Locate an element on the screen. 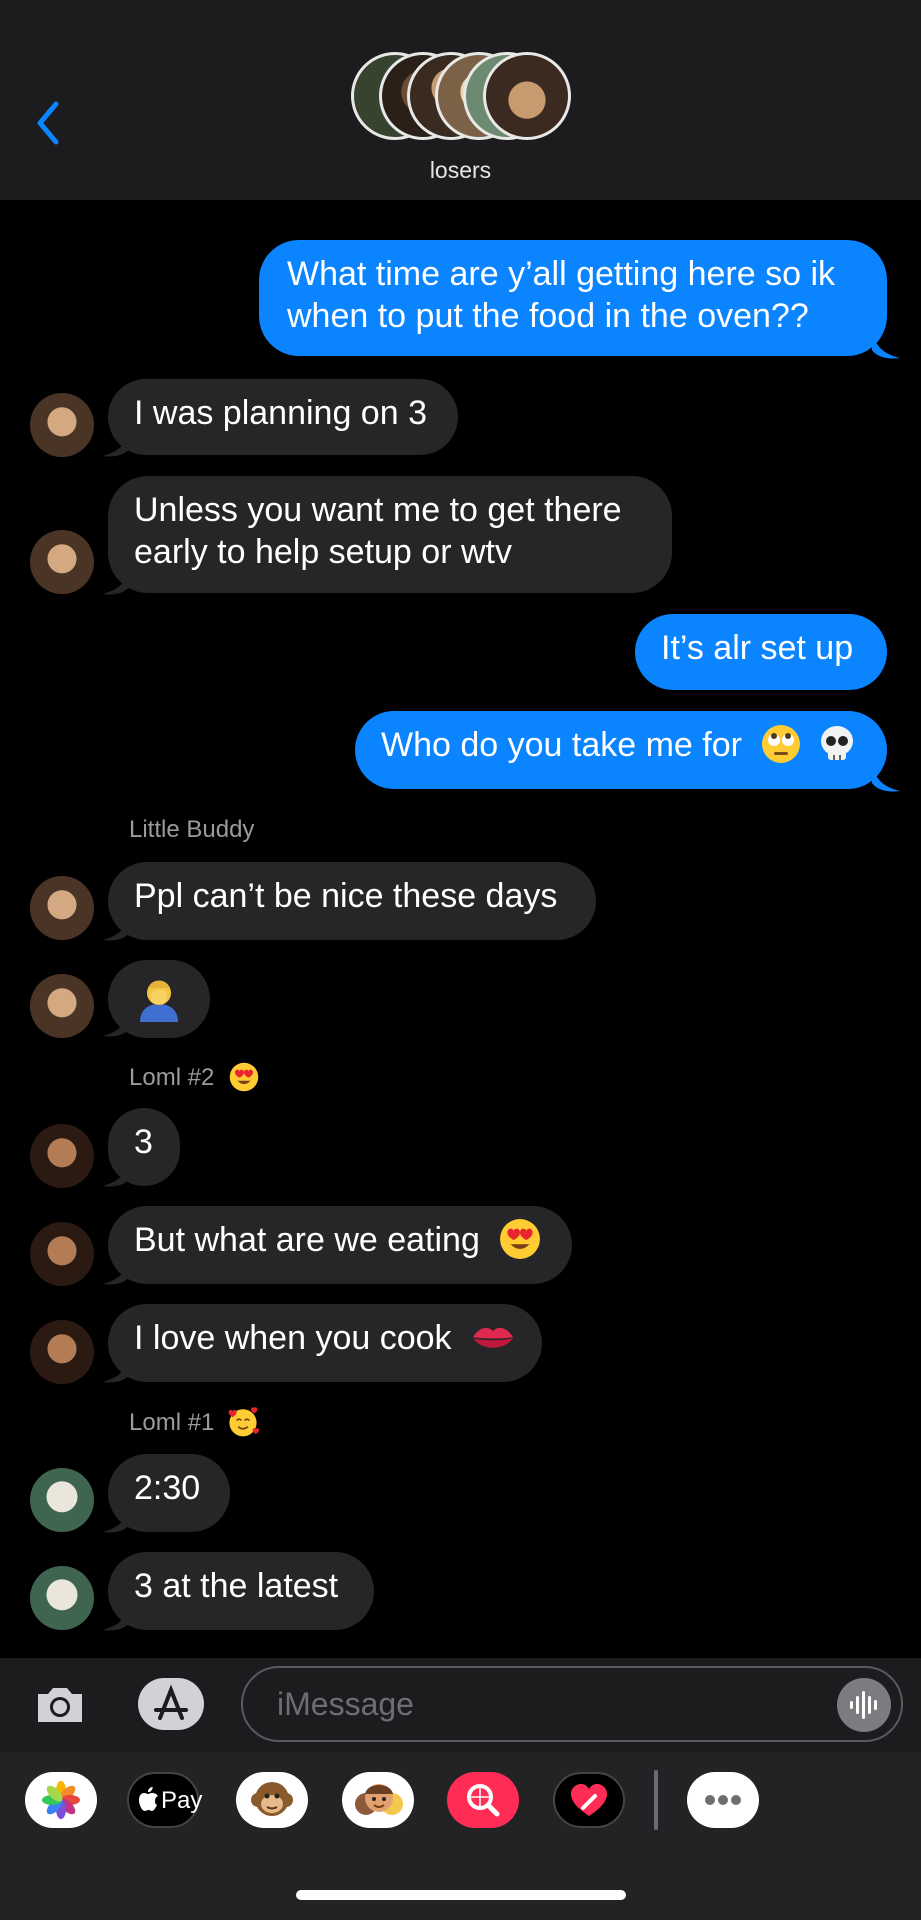 This screenshot has width=921, height=1920. waveform-icon is located at coordinates (863, 1705).